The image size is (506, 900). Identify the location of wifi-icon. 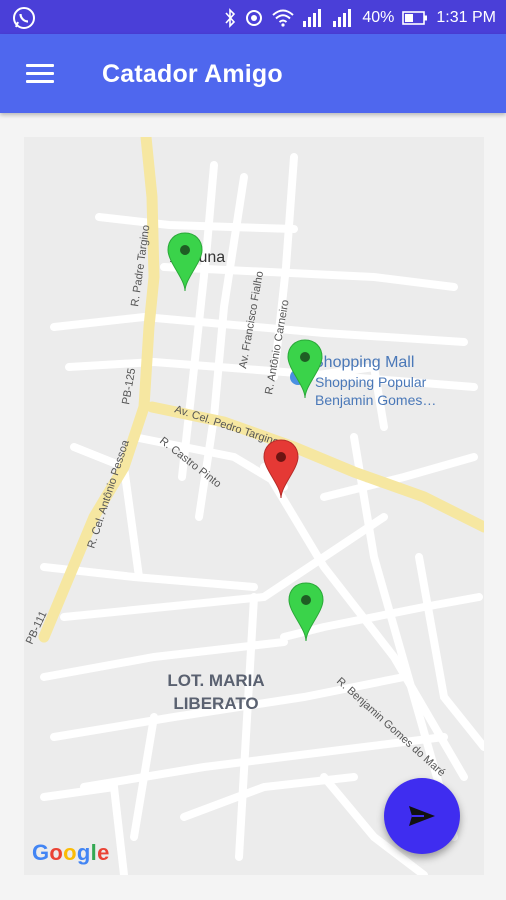
(283, 18).